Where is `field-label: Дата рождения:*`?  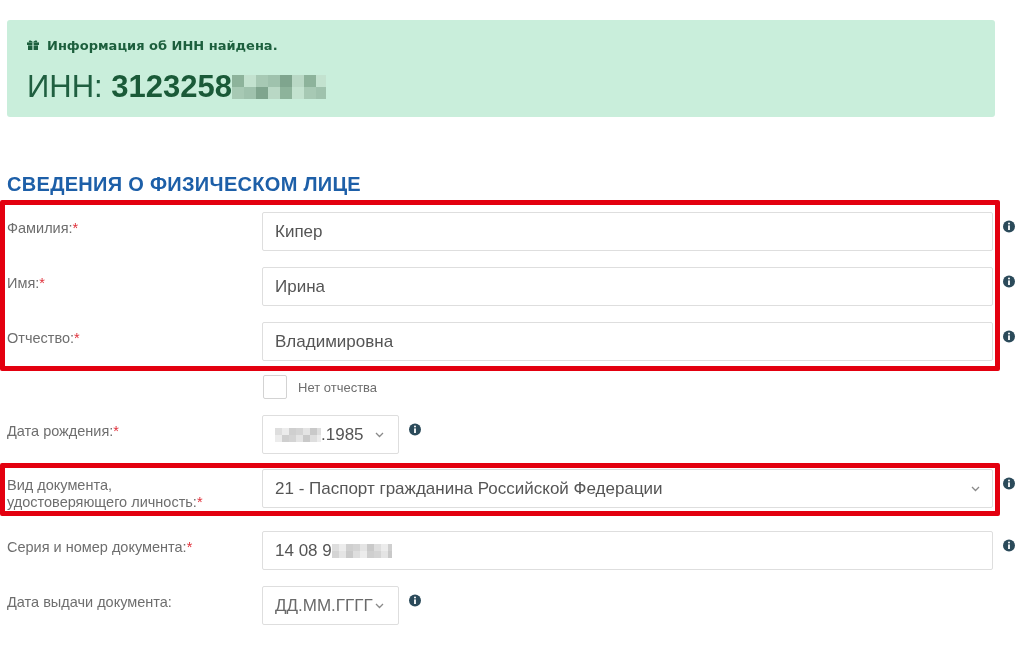 field-label: Дата рождения:* is located at coordinates (63, 431).